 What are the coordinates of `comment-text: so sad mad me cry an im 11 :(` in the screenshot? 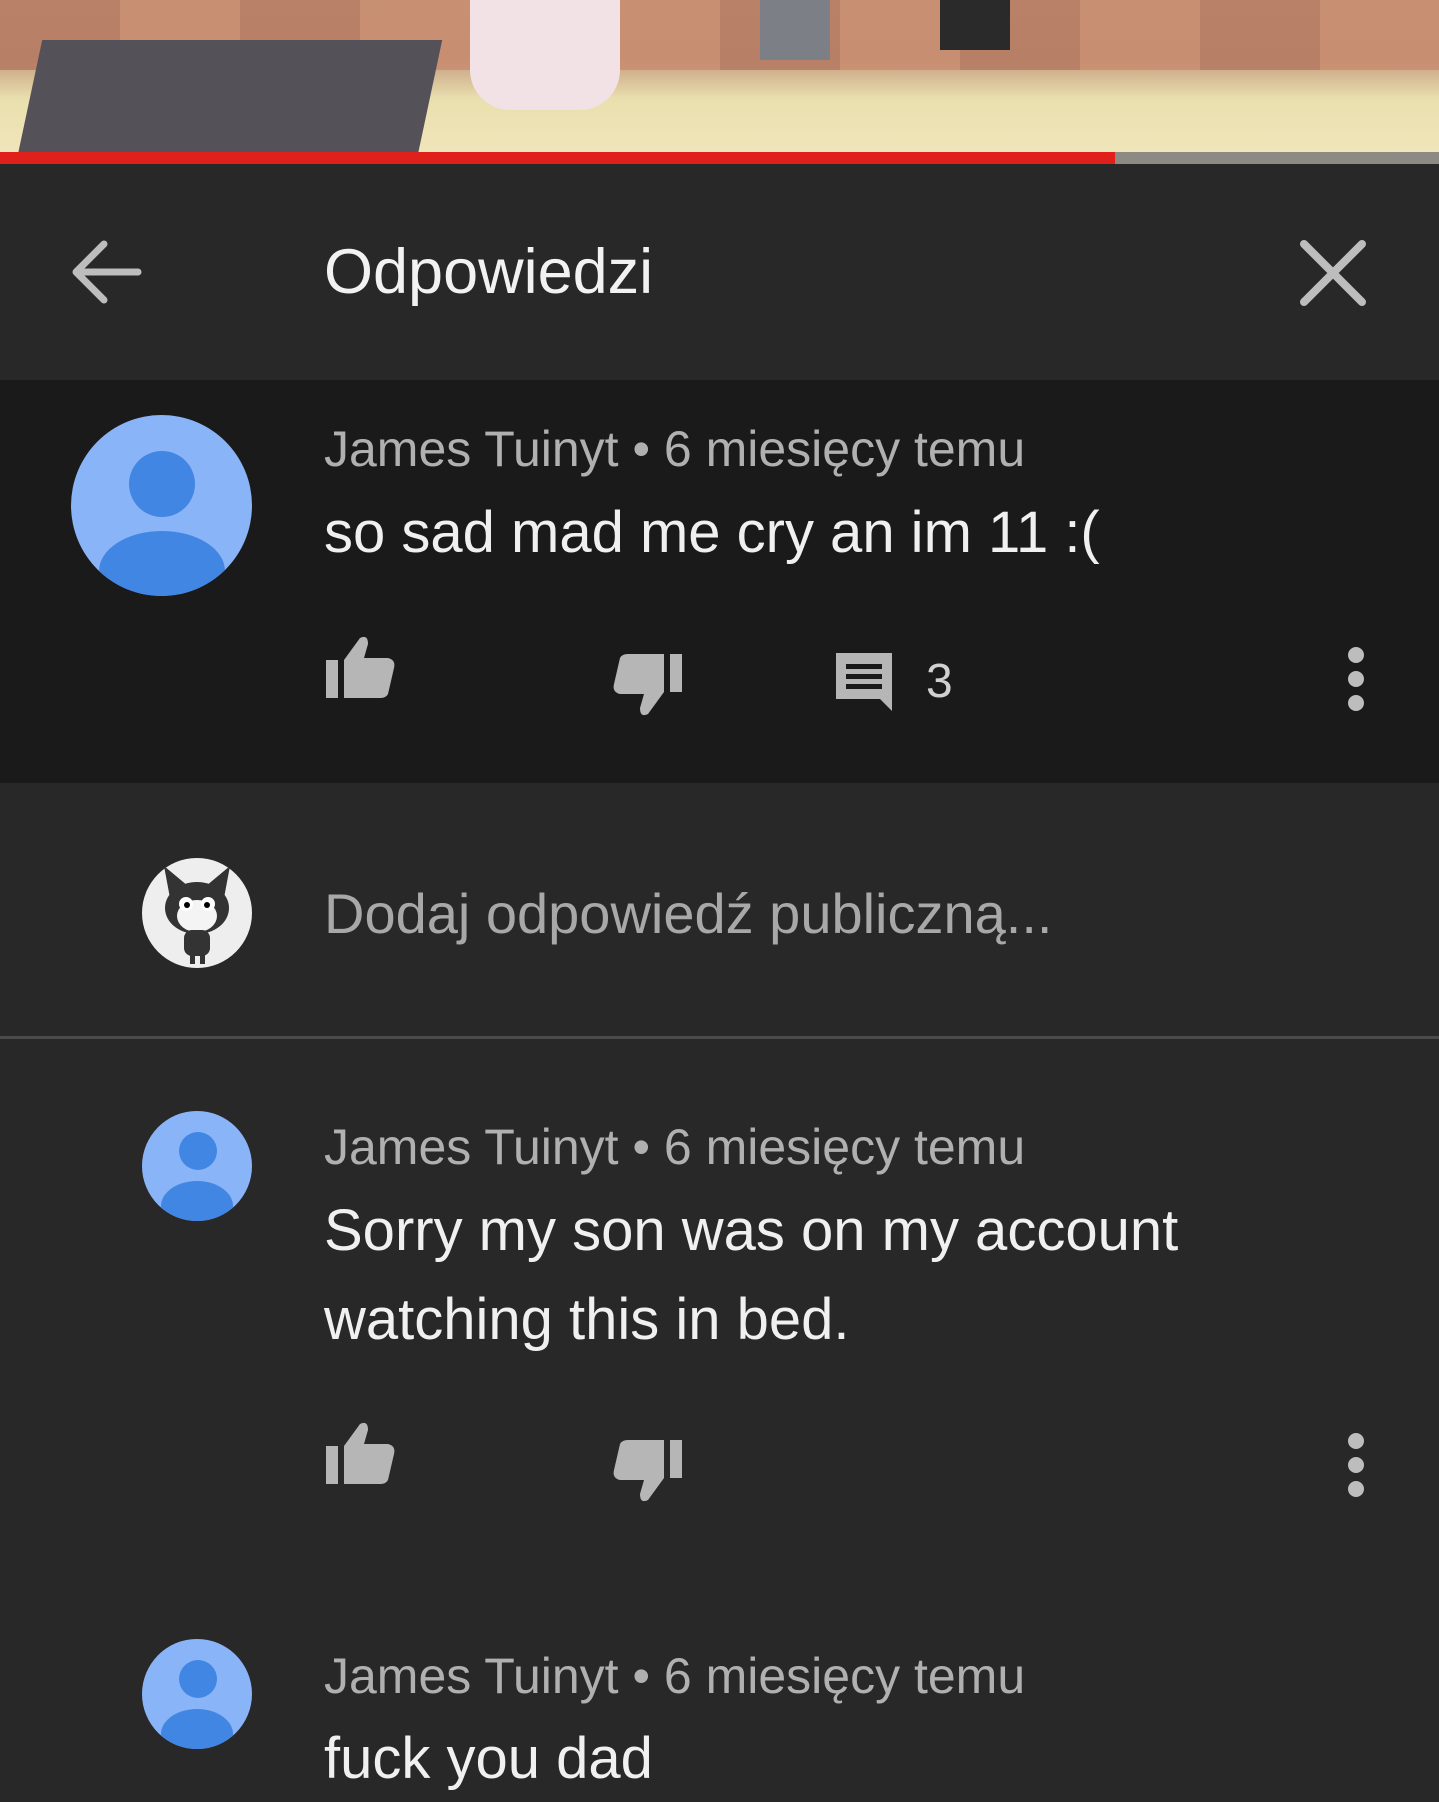 It's located at (712, 532).